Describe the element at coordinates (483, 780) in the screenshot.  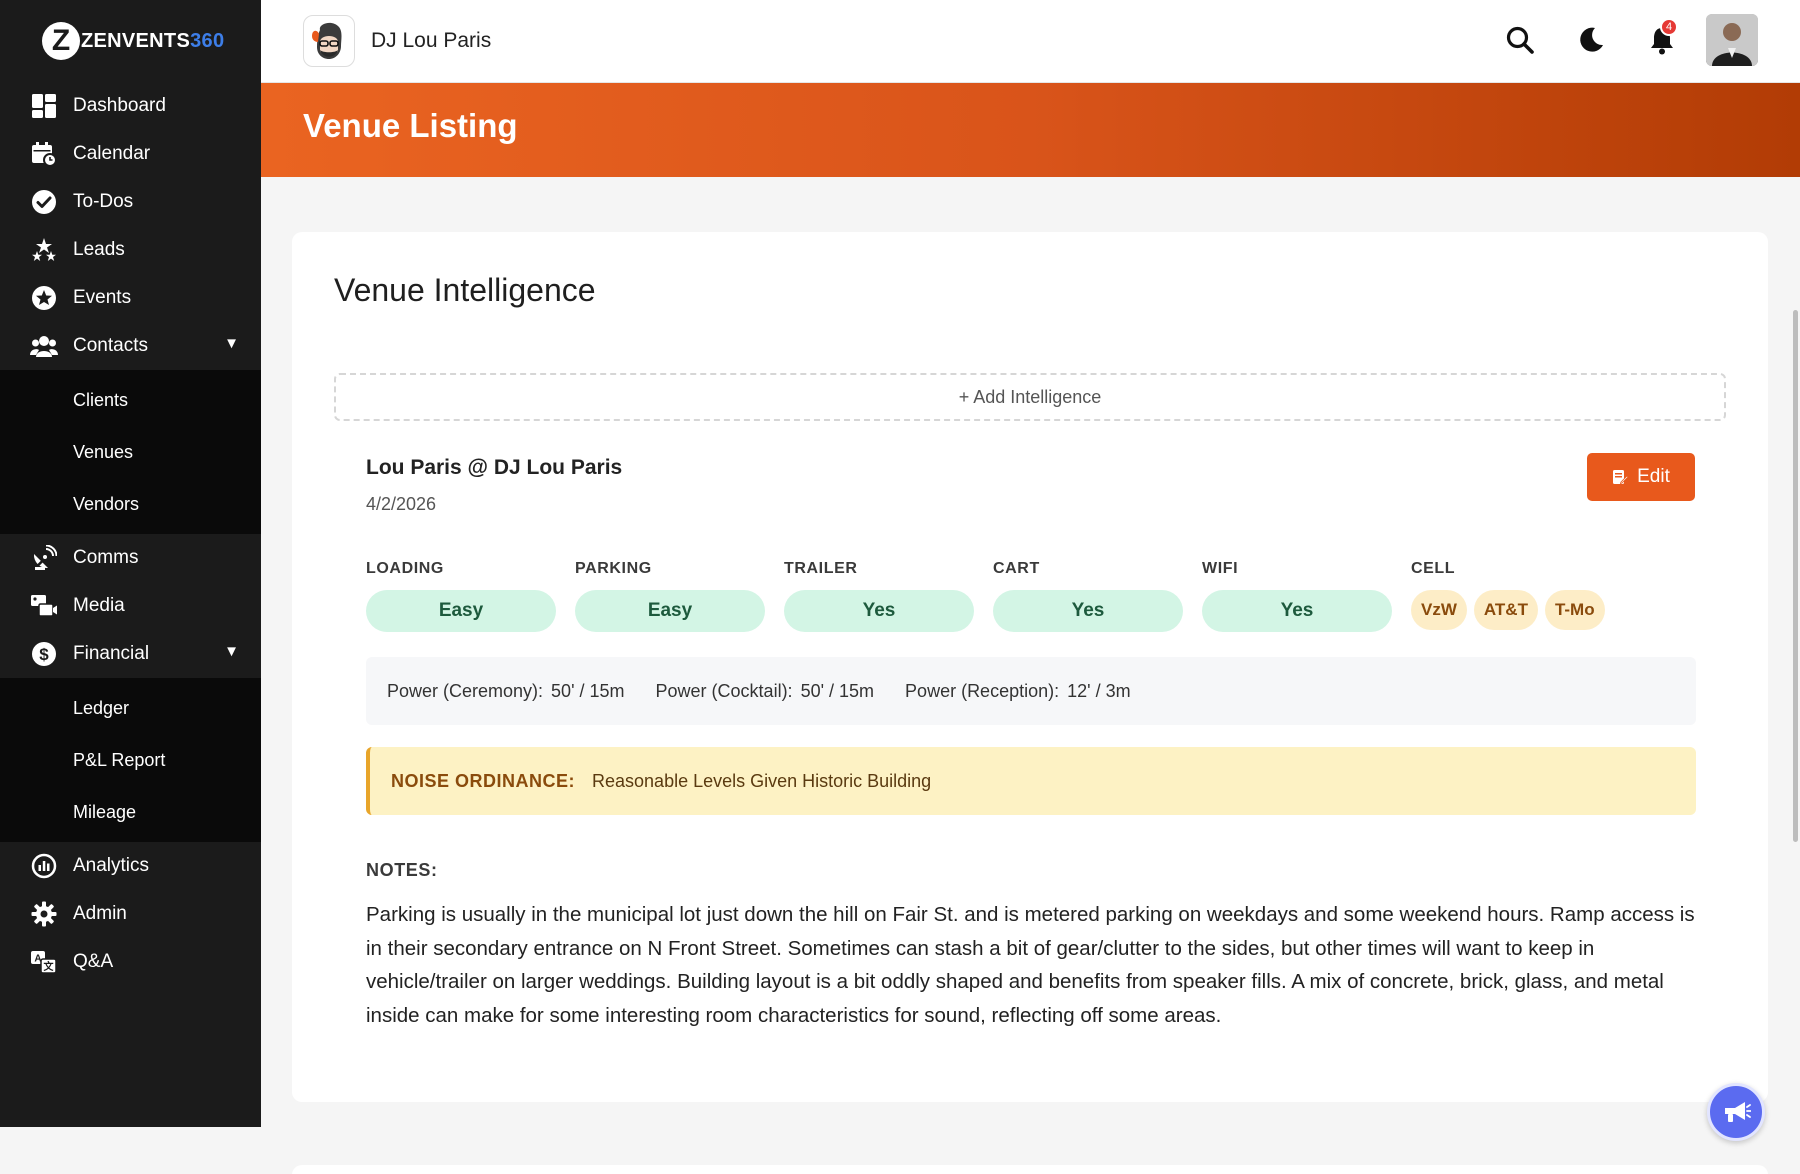
I see `noise-label: NOISE ORDINANCE:` at that location.